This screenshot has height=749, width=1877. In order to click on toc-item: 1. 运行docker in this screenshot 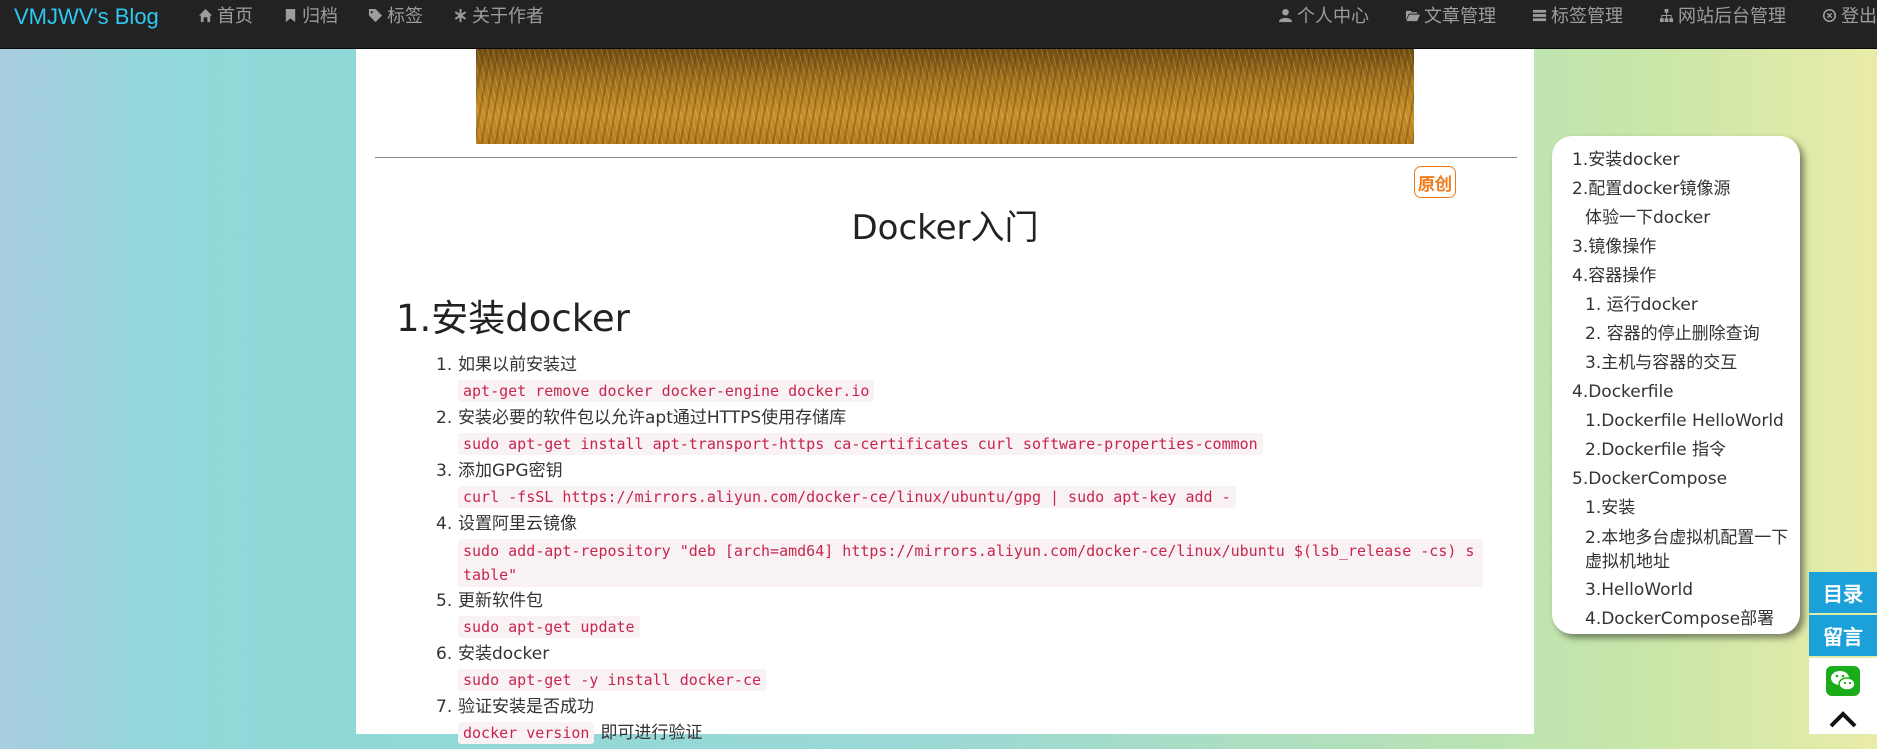, I will do `click(1686, 305)`.